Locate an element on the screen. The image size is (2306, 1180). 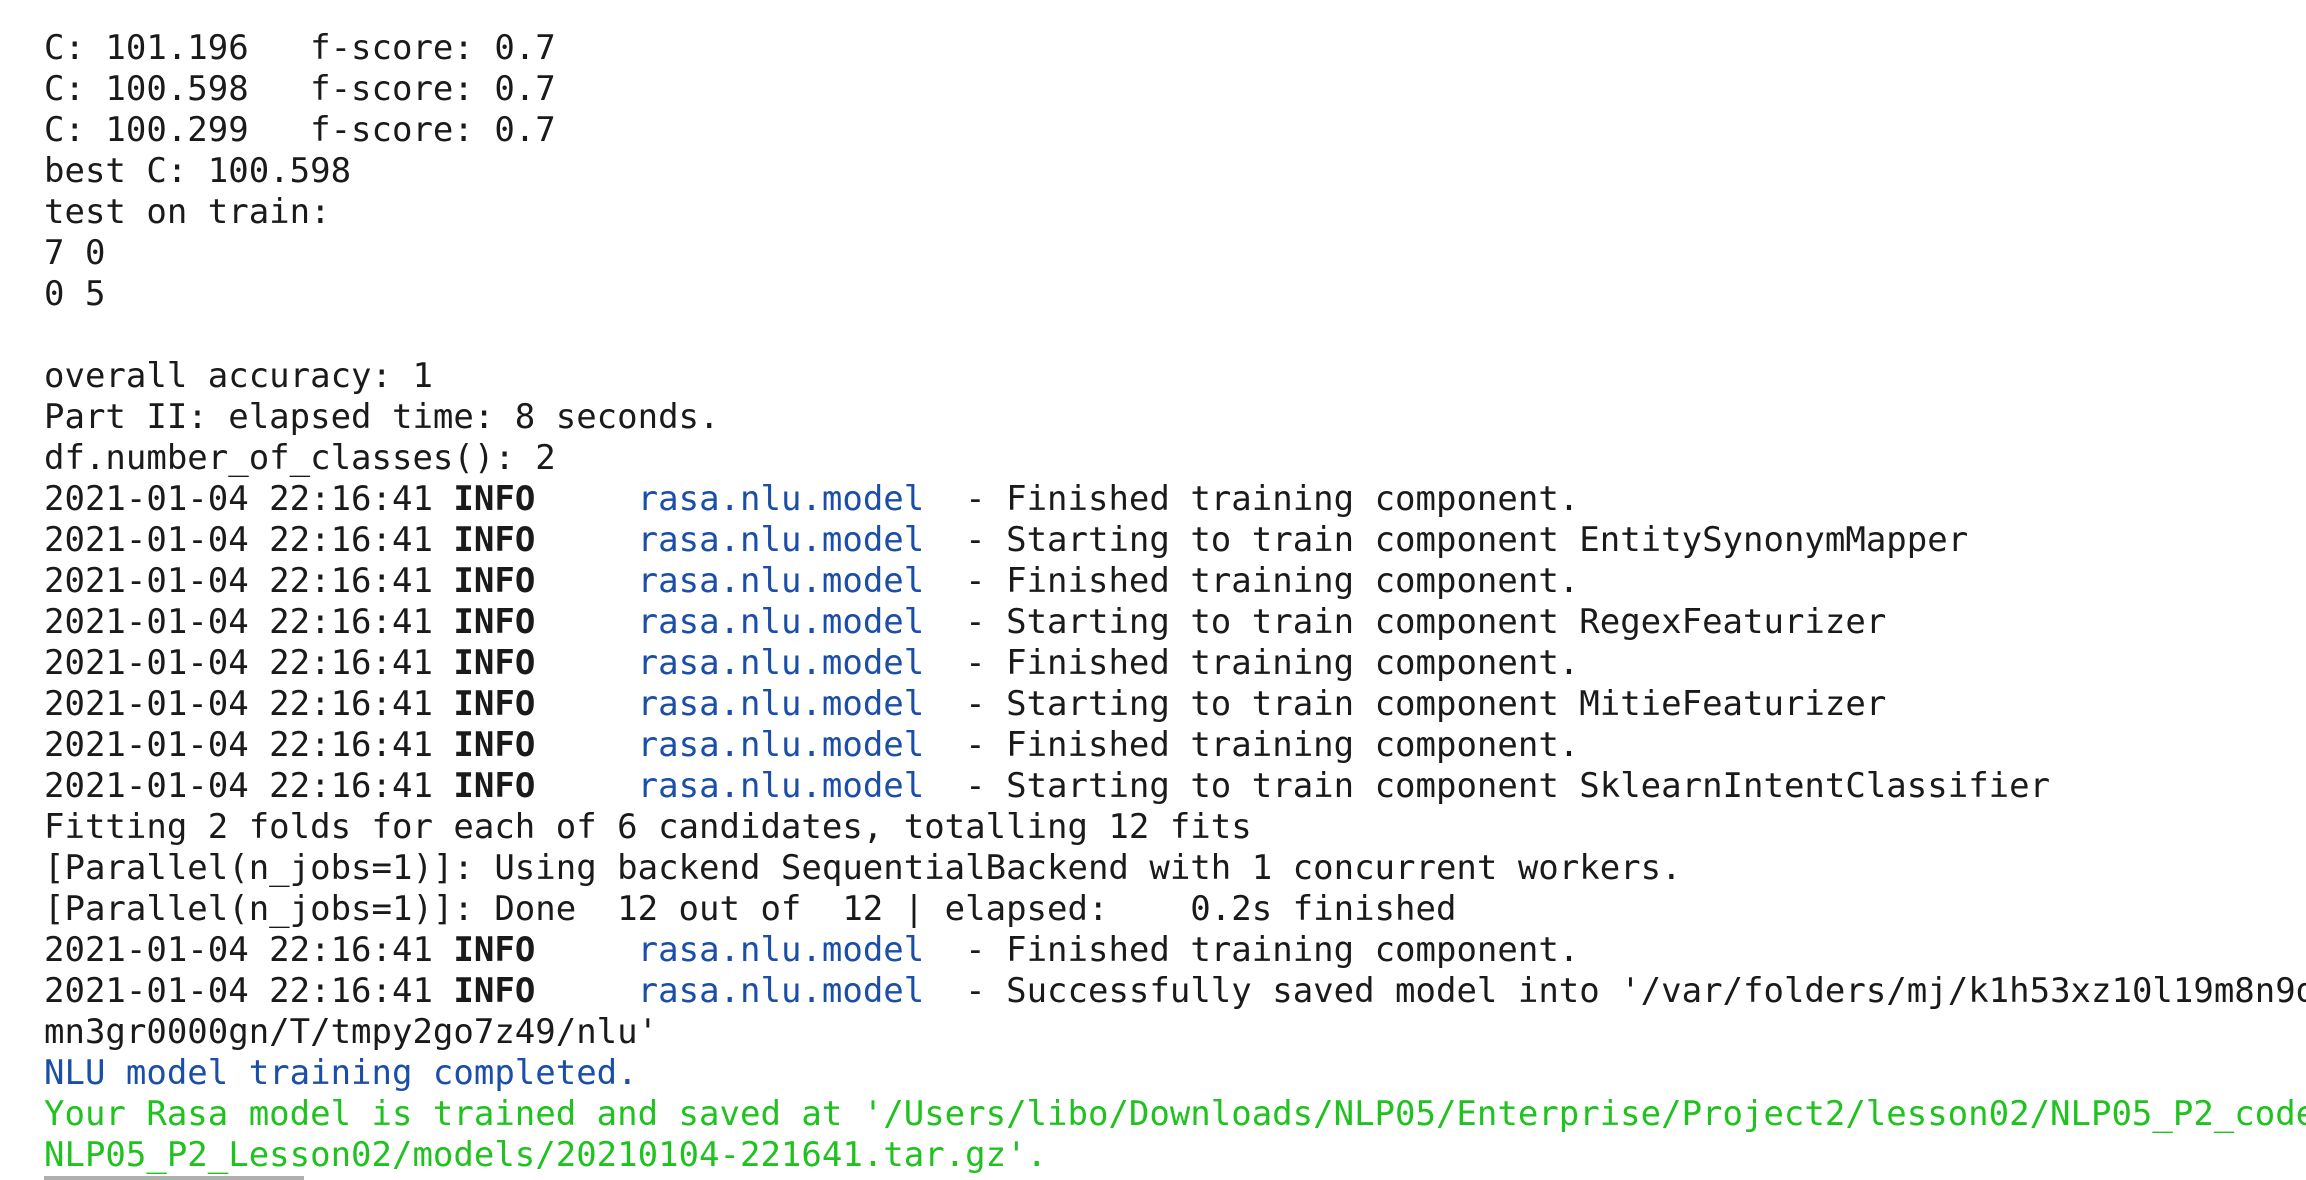
output-line: best C: 100.598 is located at coordinates (198, 171).